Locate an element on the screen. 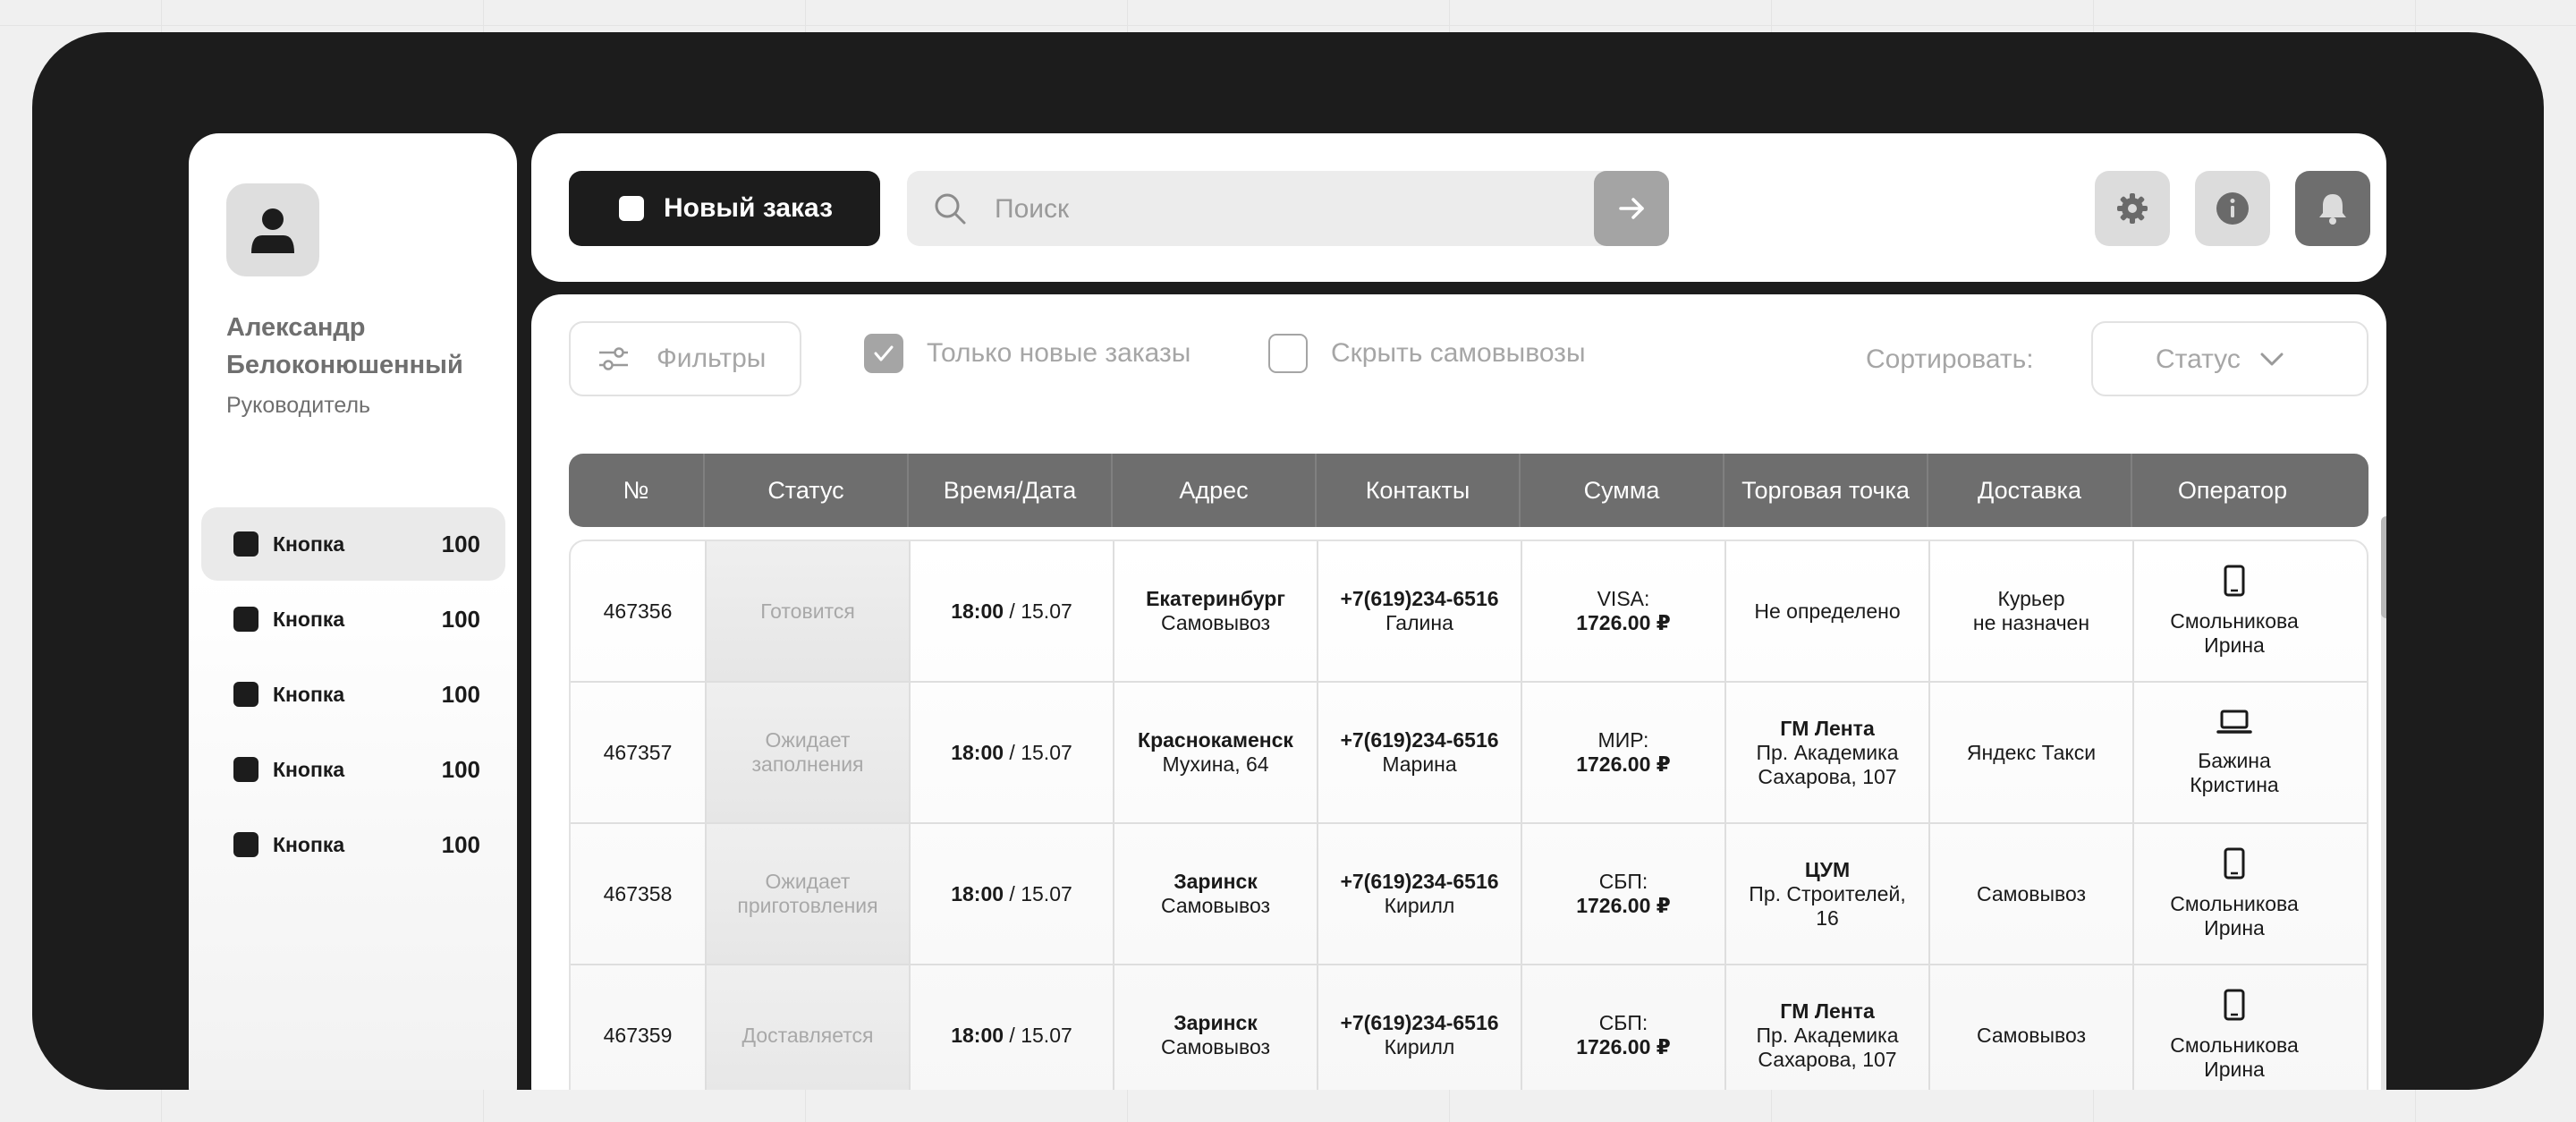 Image resolution: width=2576 pixels, height=1122 pixels. column-header: Сумма is located at coordinates (1622, 491).